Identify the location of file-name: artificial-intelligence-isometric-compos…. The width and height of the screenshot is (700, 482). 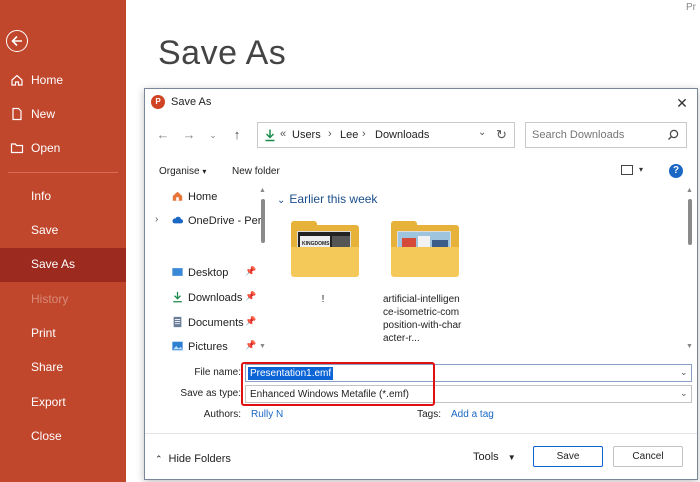
(422, 319).